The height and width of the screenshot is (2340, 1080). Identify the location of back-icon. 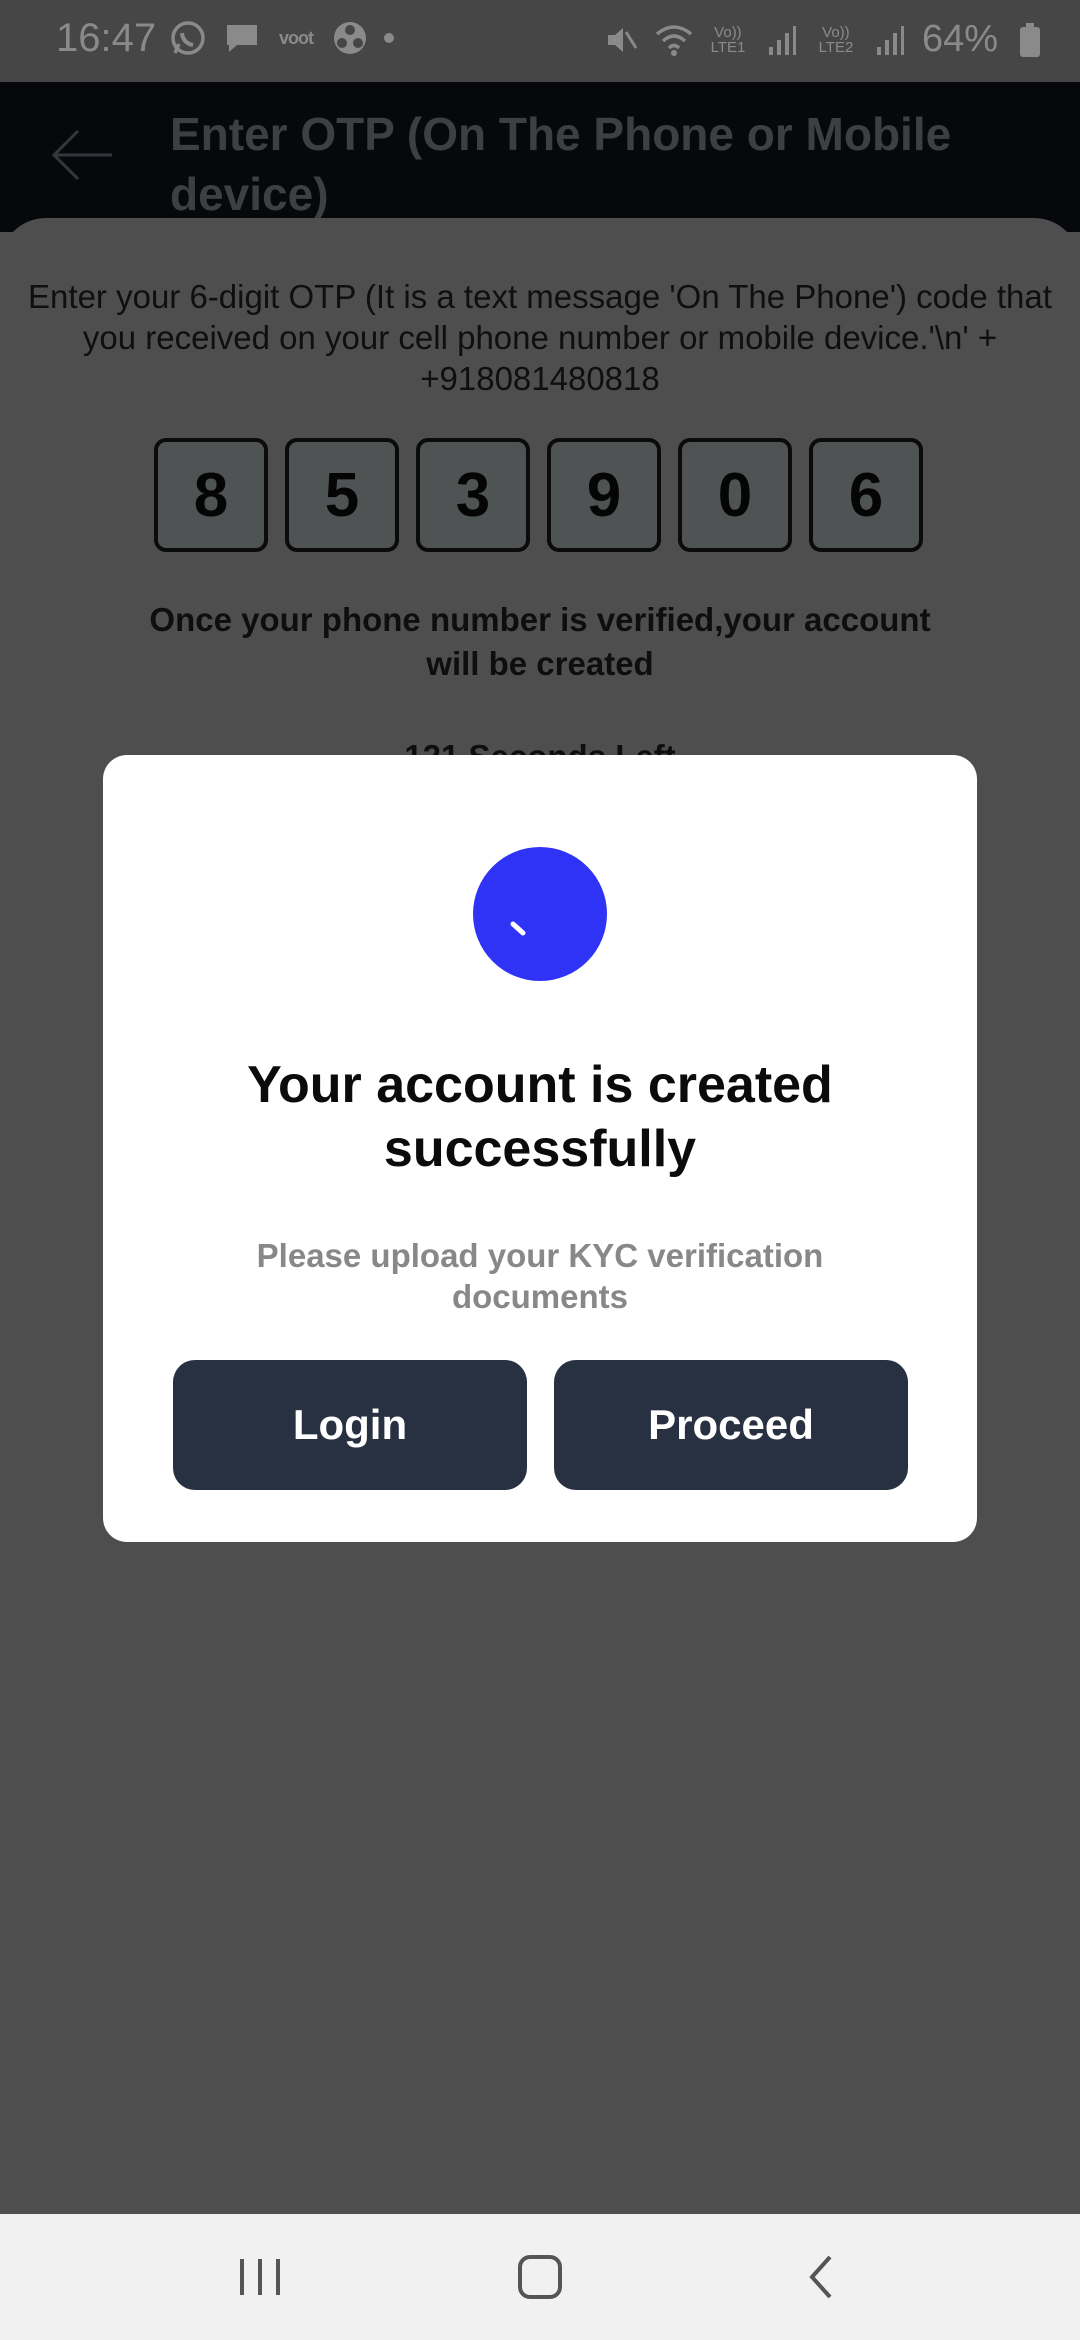
(822, 2277).